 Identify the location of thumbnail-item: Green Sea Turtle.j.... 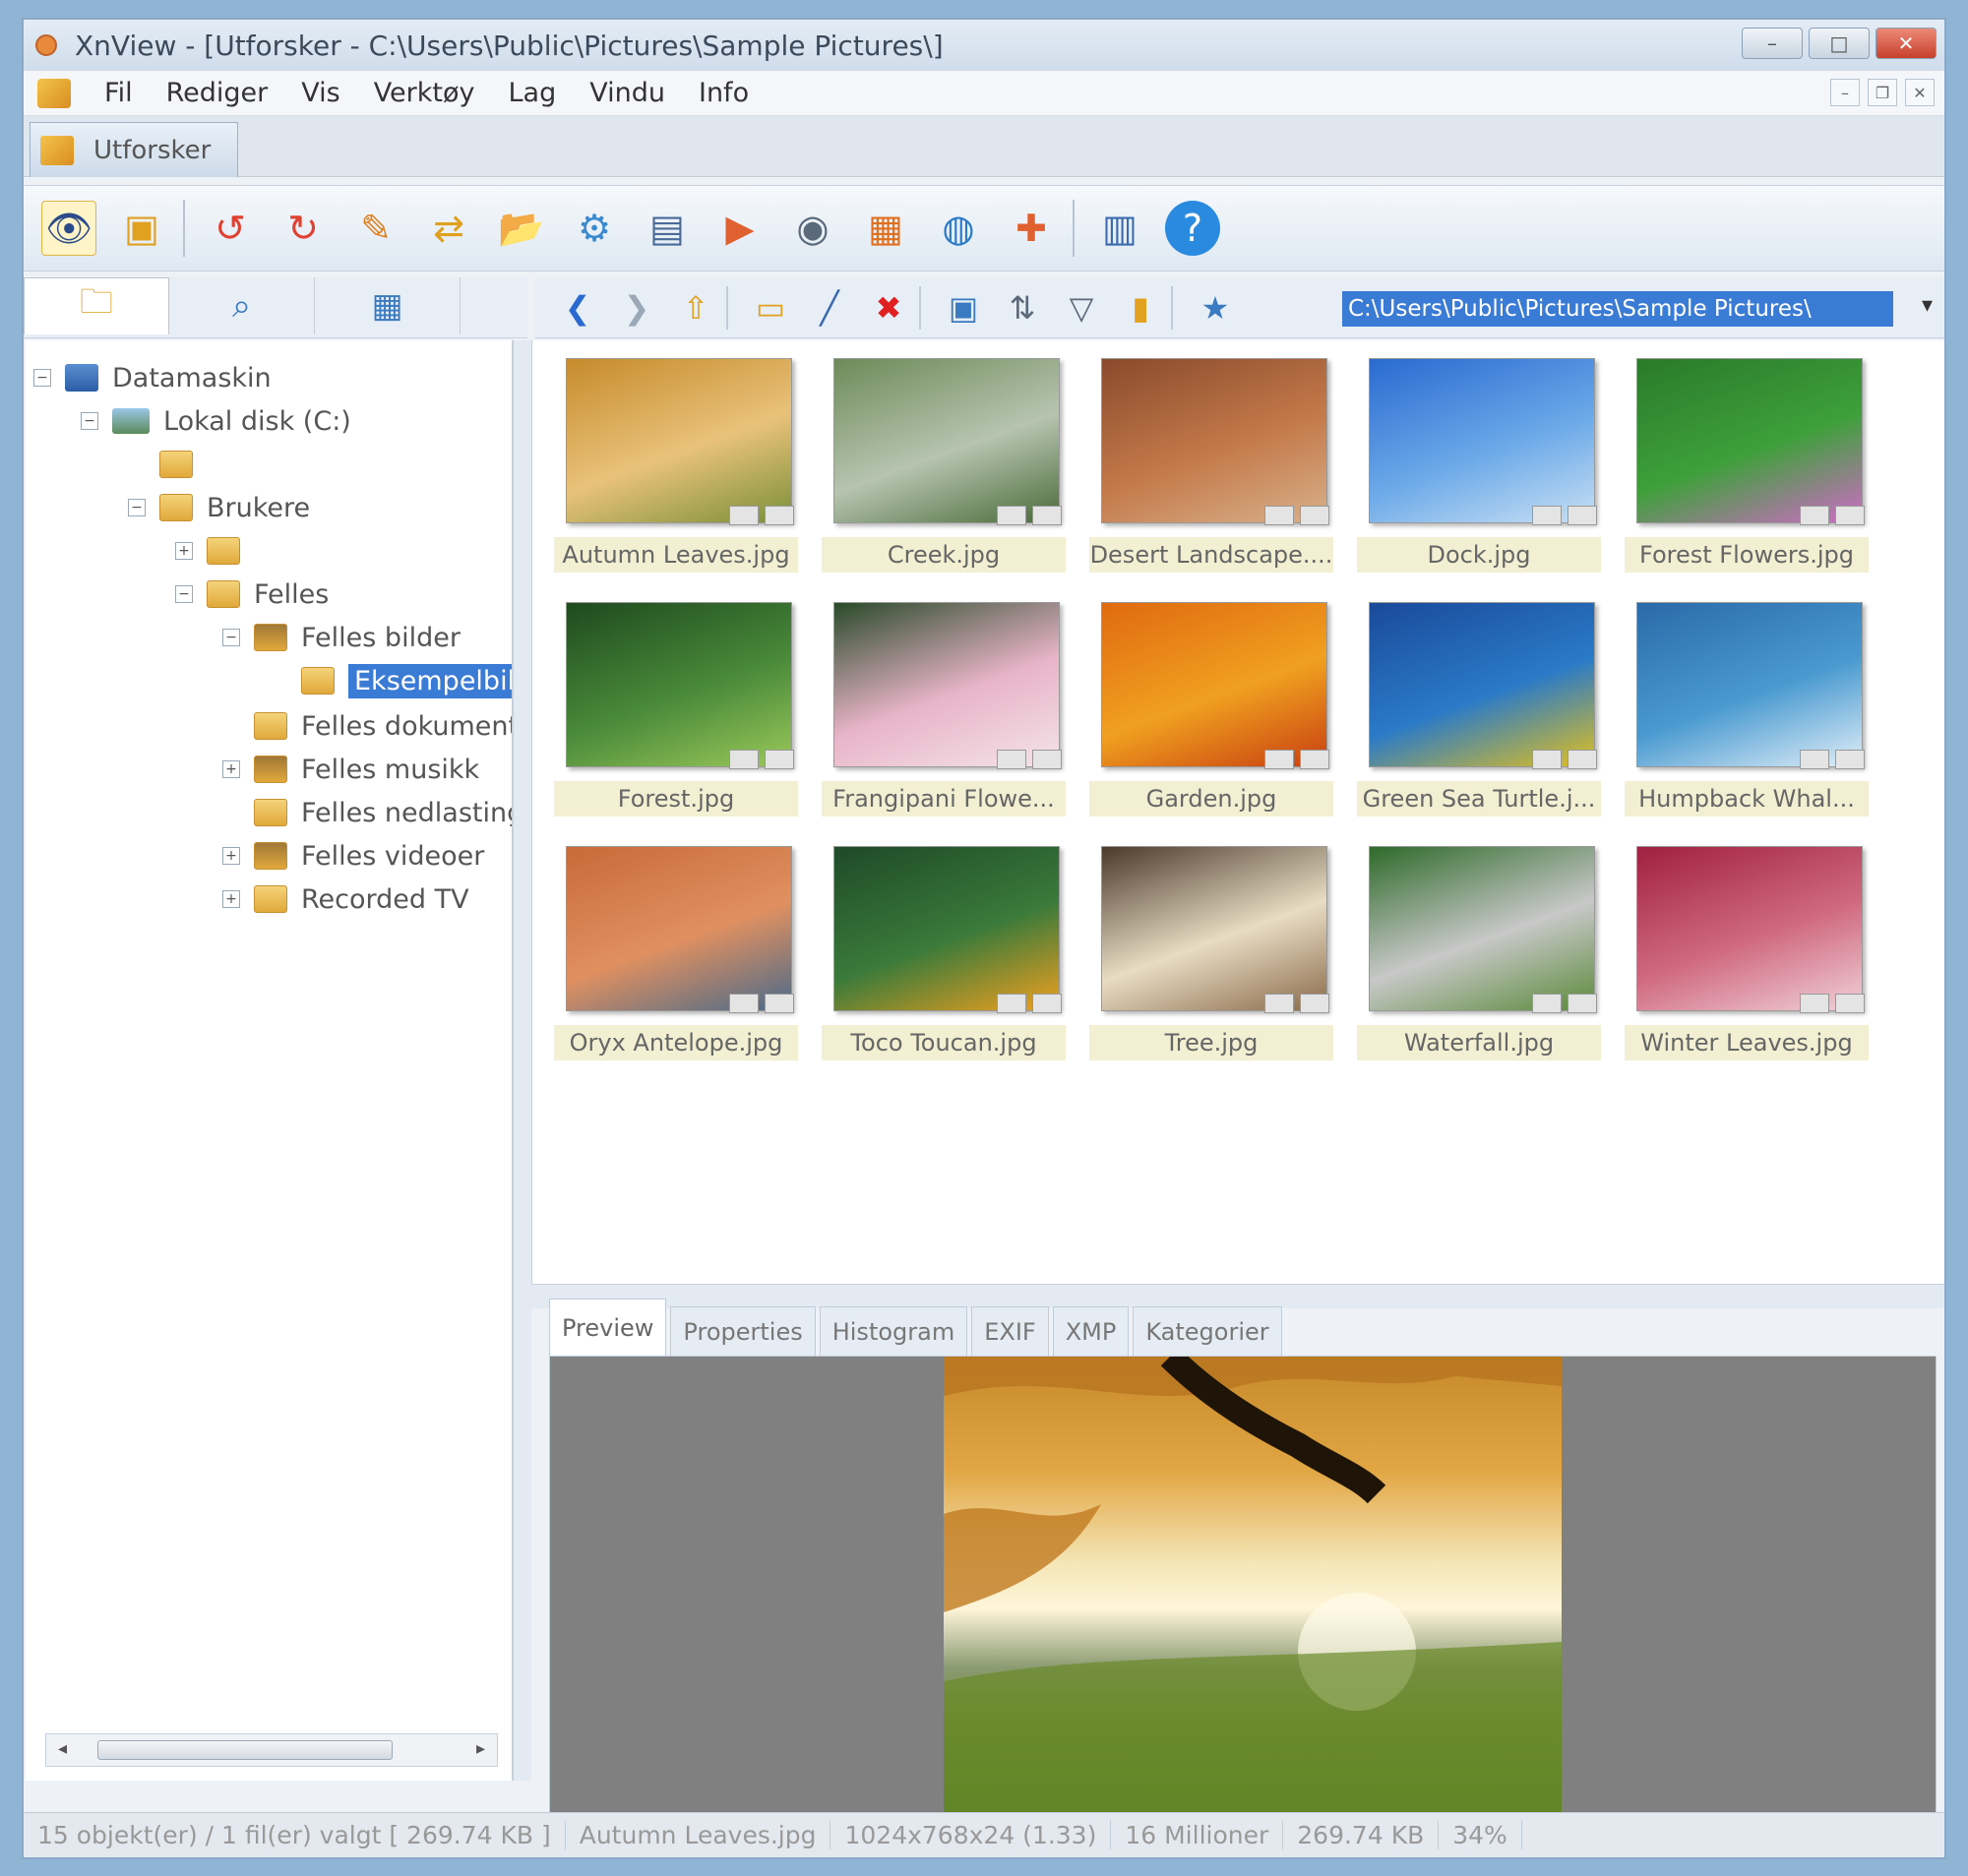
(1480, 711).